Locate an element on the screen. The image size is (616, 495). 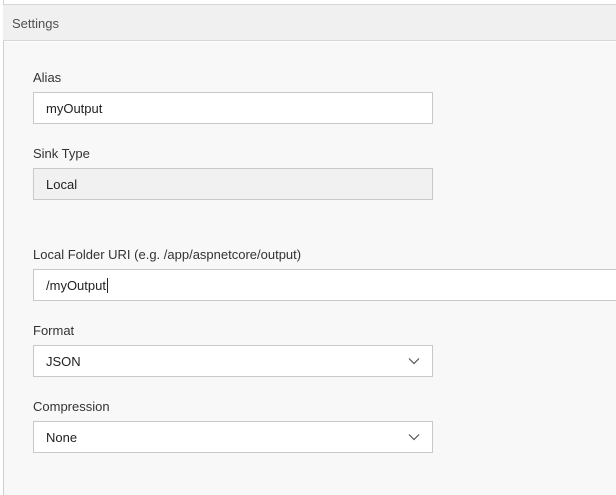
sink-type-label: Sink Type is located at coordinates (61, 153).